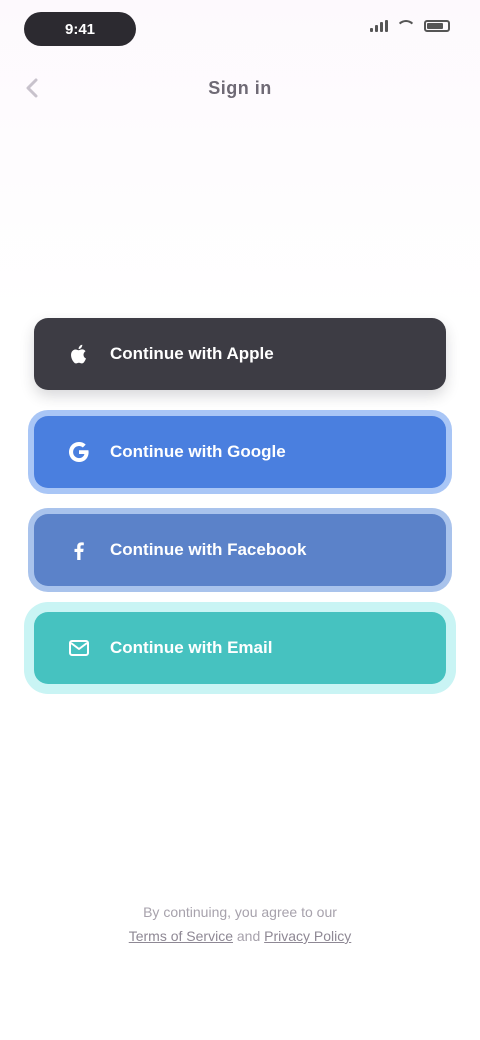  Describe the element at coordinates (191, 647) in the screenshot. I see `sign-in-button-label: Continue with Email` at that location.